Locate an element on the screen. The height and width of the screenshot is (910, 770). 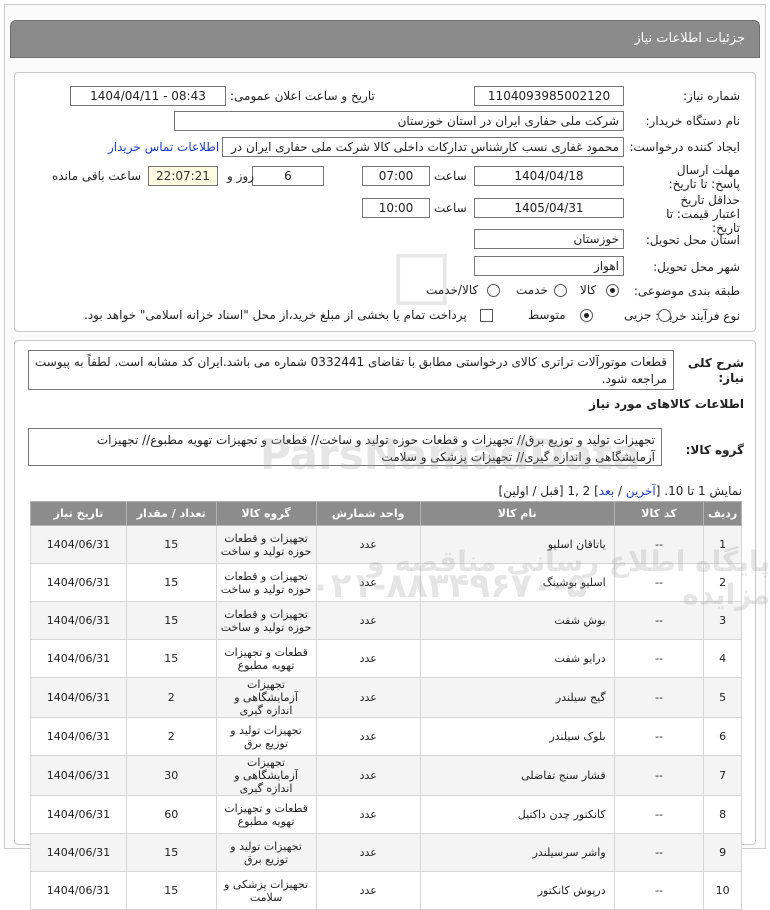
col-header-quantity: تعداد / مقدار is located at coordinates (171, 513).